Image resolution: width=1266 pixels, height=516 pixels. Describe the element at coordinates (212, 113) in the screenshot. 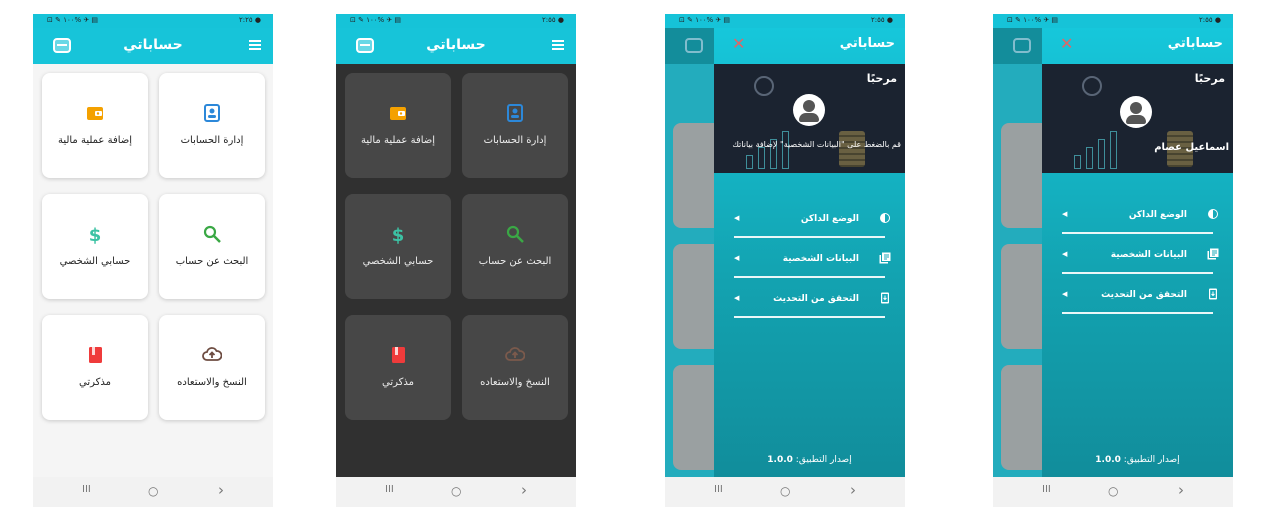

I see `account-card-icon` at that location.